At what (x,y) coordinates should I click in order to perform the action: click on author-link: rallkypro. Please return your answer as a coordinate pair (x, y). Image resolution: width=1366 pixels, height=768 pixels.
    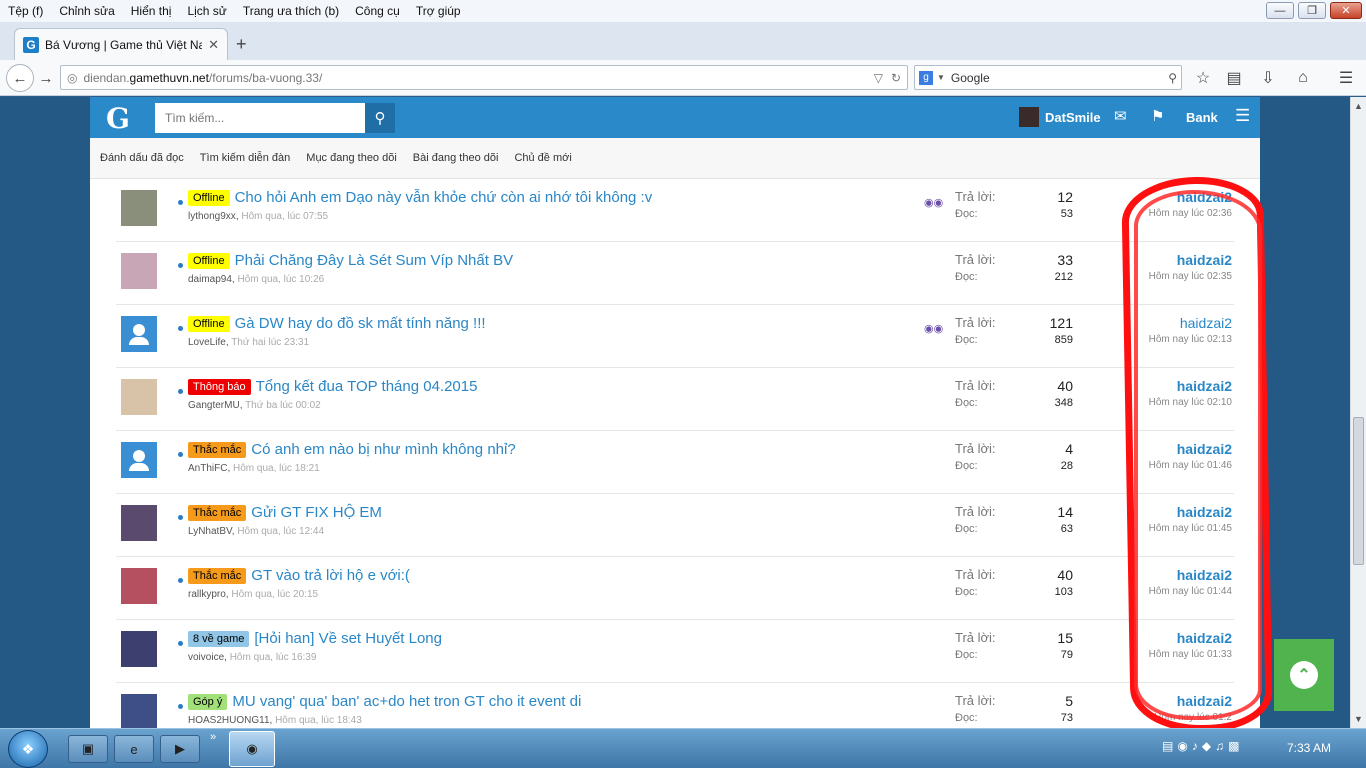
    Looking at the image, I should click on (207, 594).